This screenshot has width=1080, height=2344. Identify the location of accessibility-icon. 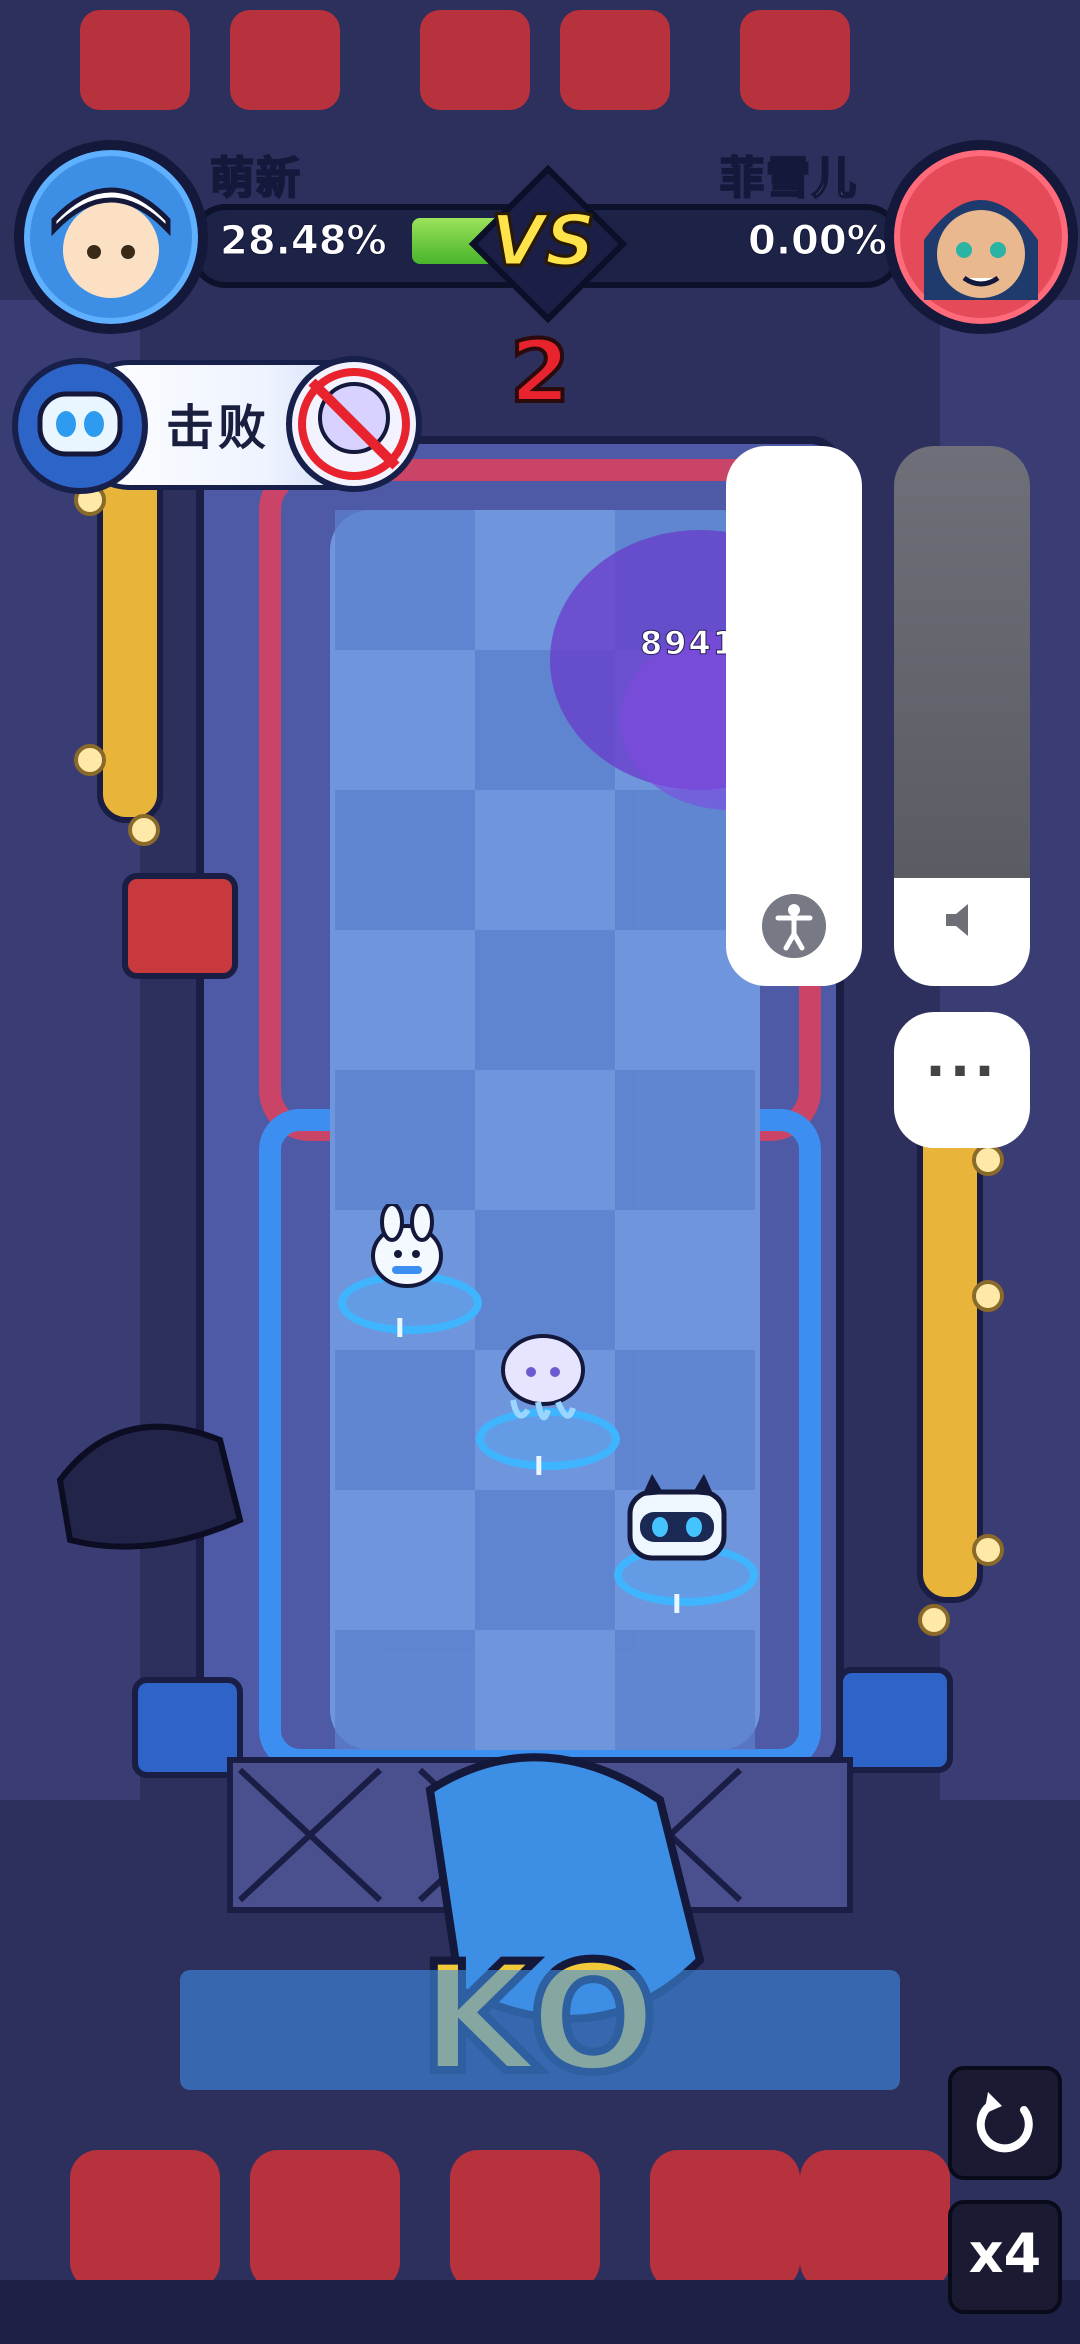
(794, 926).